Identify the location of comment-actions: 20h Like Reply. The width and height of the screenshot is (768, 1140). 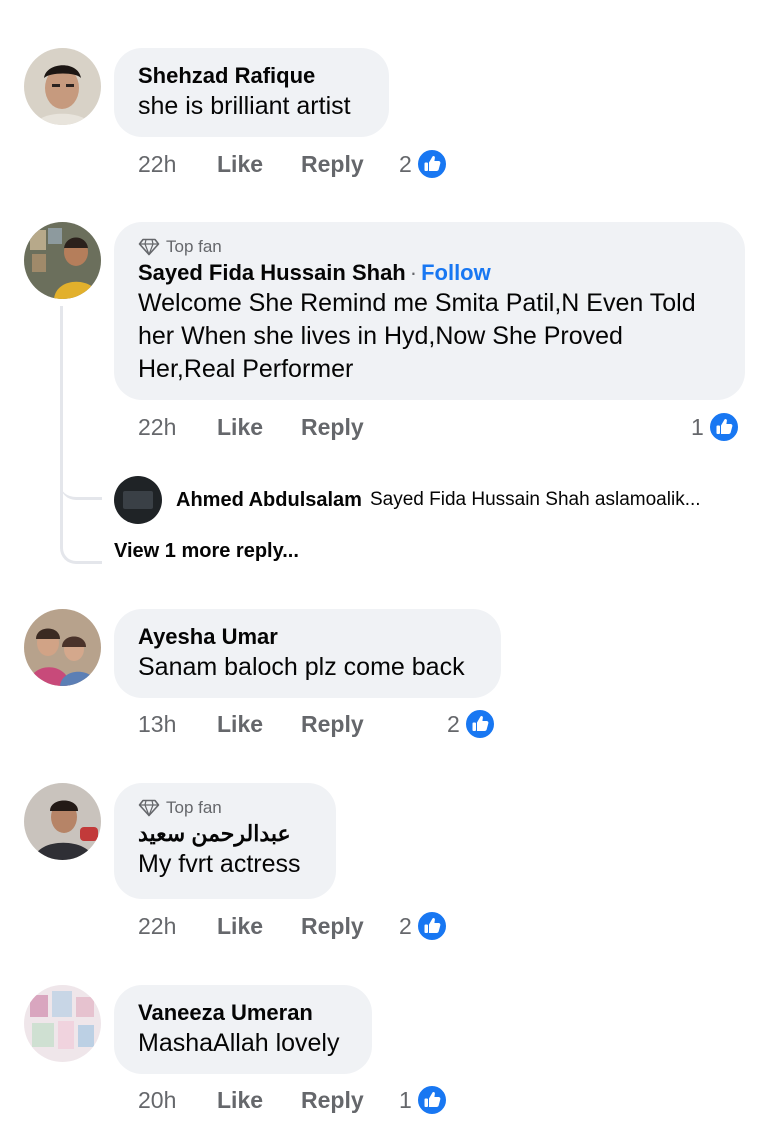
(251, 1100).